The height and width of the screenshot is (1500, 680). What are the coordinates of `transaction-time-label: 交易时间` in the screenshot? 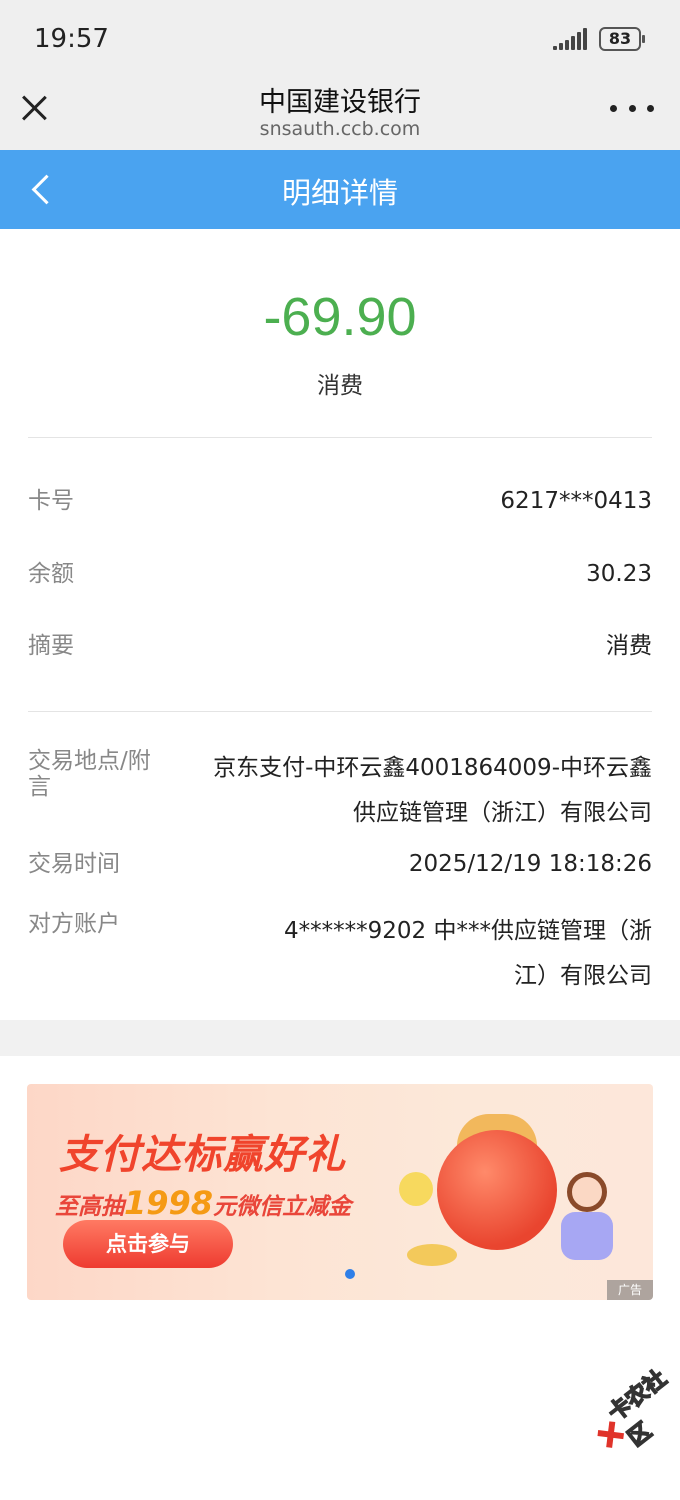 It's located at (74, 864).